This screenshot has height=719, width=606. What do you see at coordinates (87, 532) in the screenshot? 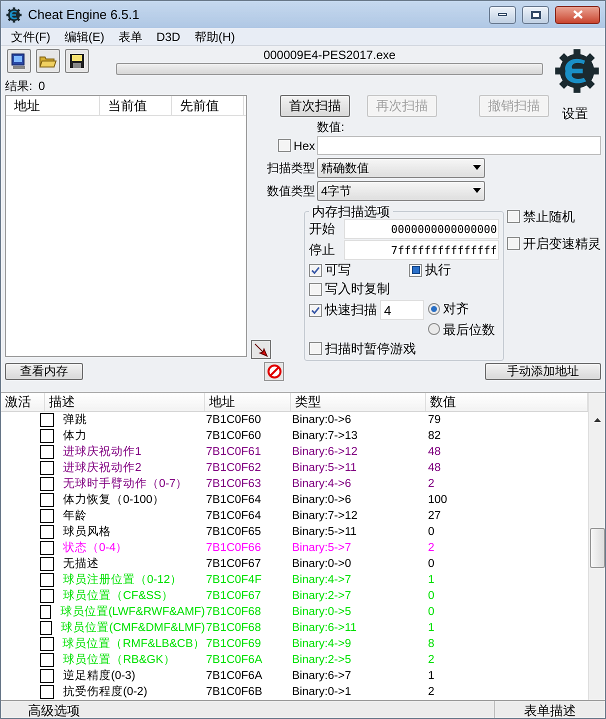
I see `description-cell-text: 球员风格` at bounding box center [87, 532].